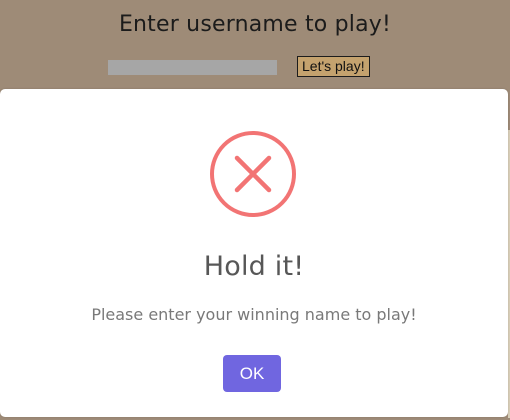 The height and width of the screenshot is (420, 510). Describe the element at coordinates (254, 314) in the screenshot. I see `modal-message: Please enter your winning name to play!` at that location.